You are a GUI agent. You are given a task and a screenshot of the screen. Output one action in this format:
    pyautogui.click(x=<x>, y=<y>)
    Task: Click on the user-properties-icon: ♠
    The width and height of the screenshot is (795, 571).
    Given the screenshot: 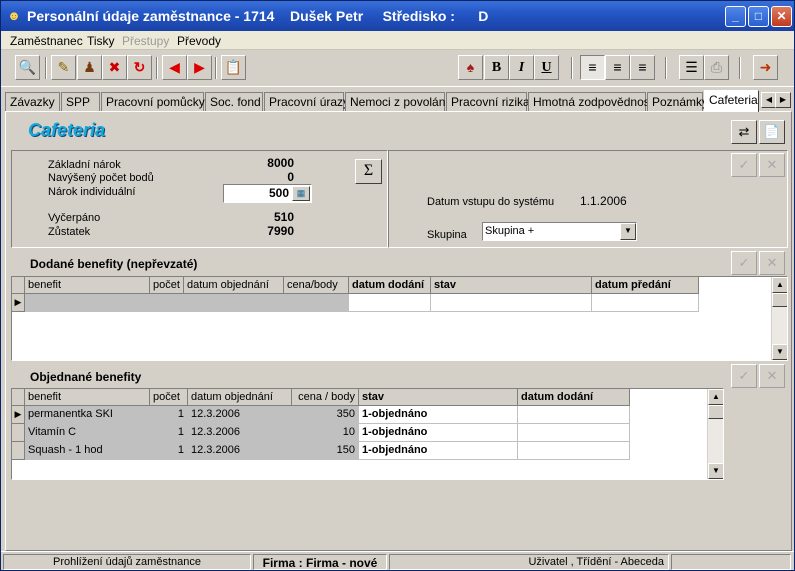 What is the action you would take?
    pyautogui.click(x=470, y=67)
    